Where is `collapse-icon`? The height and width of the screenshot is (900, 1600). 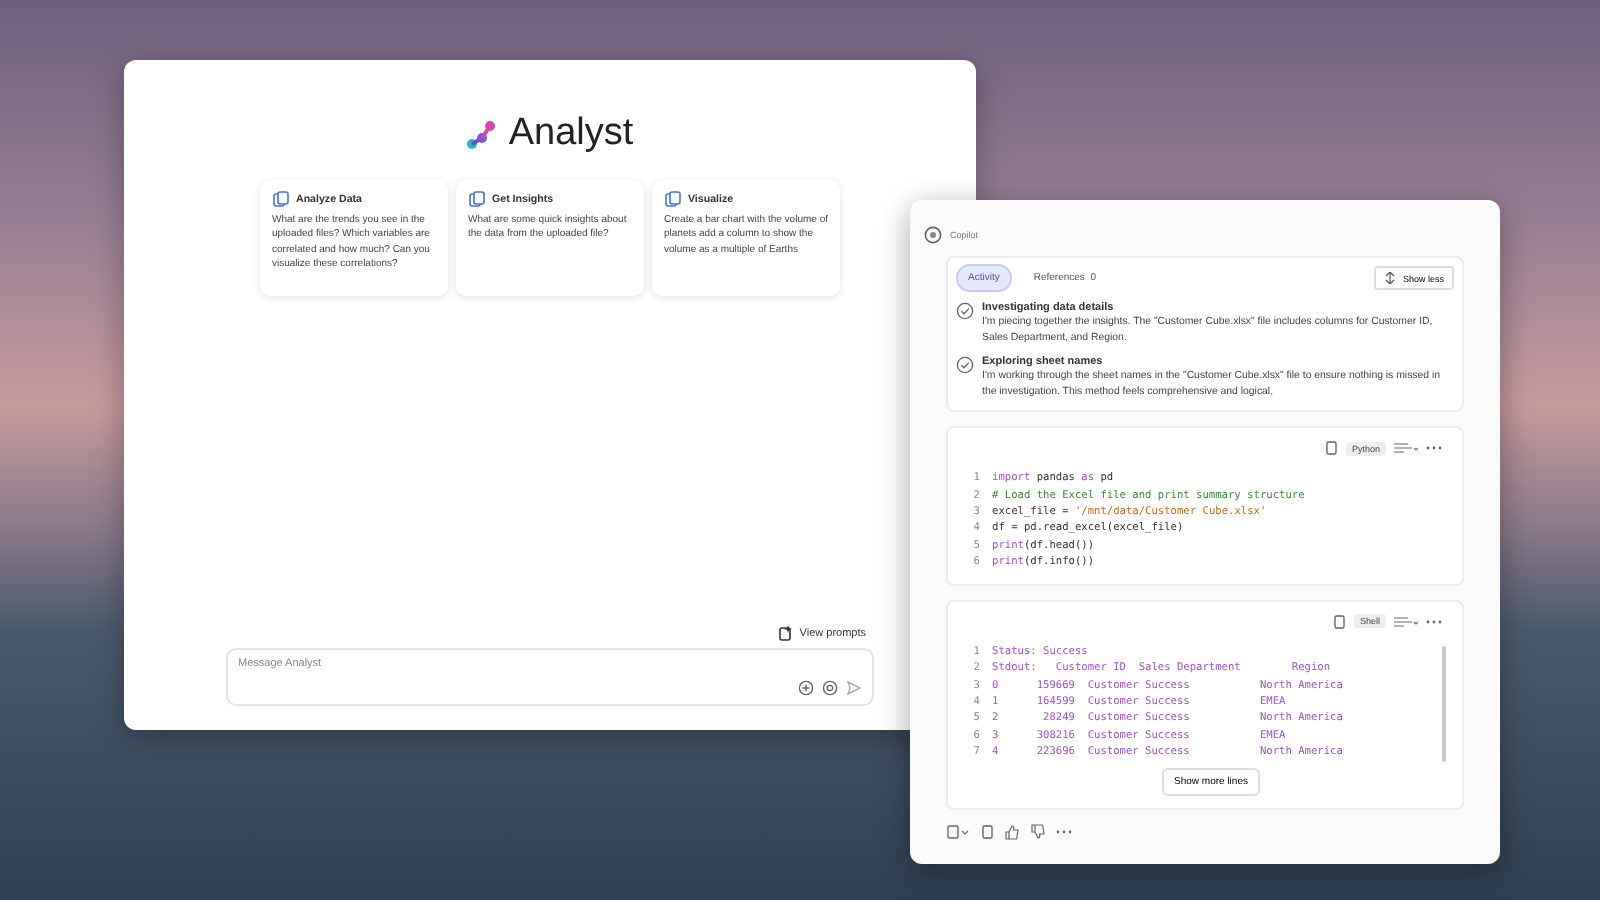
collapse-icon is located at coordinates (1390, 278).